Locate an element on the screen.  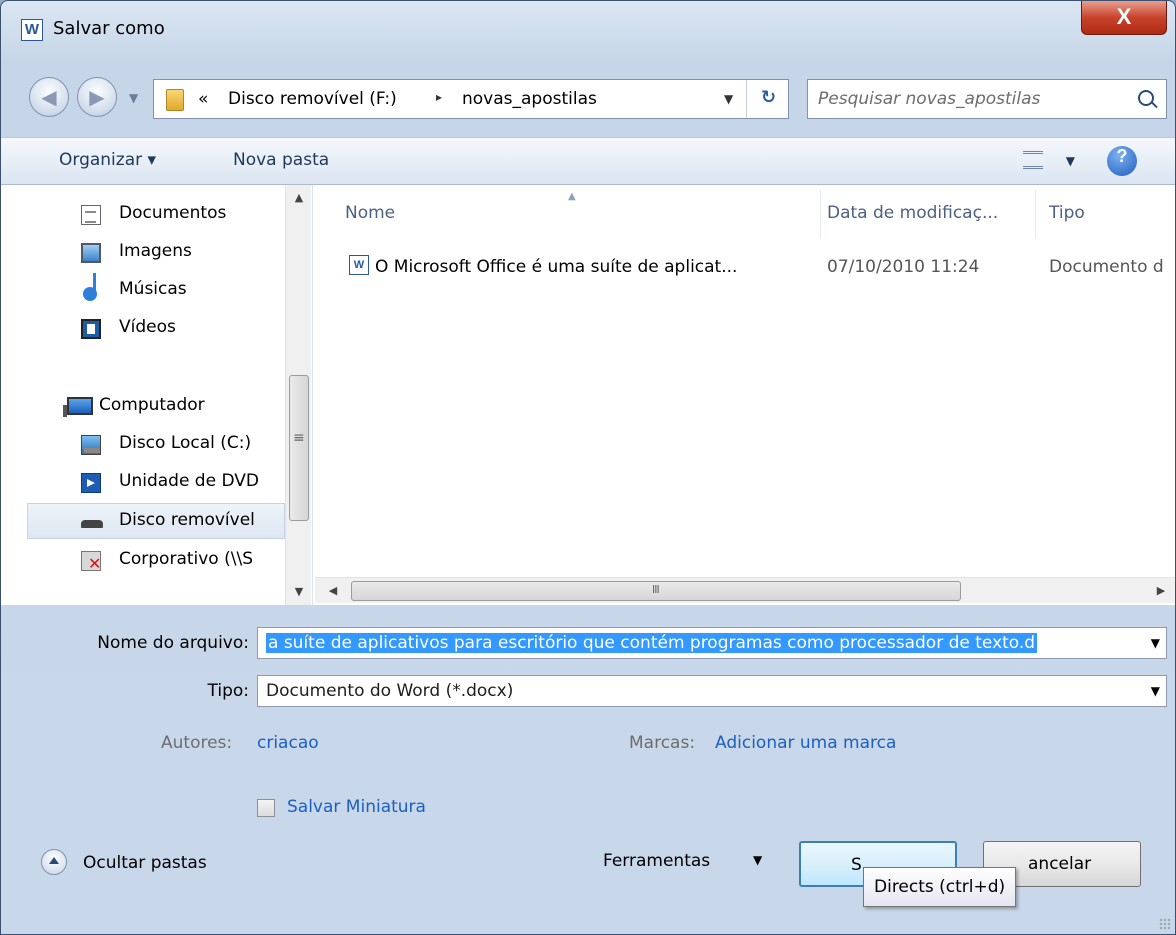
sort-ascending-icon: ▲ is located at coordinates (572, 196).